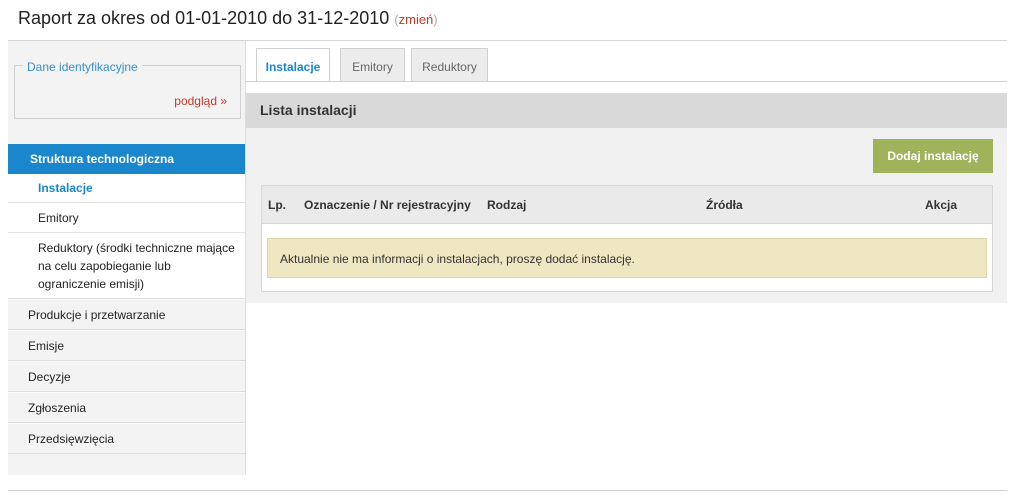 The image size is (1017, 504). I want to click on identification-legend: Dane identyfikacyjne, so click(82, 67).